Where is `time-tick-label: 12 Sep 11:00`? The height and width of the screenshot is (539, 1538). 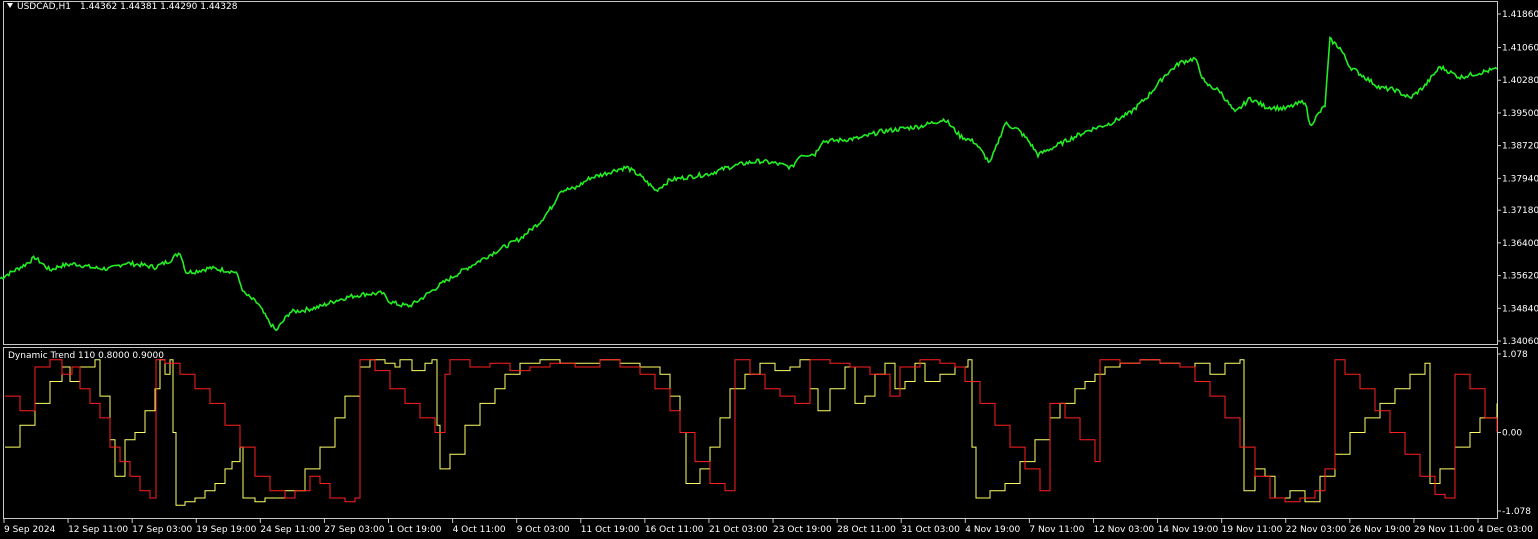
time-tick-label: 12 Sep 11:00 is located at coordinates (98, 530).